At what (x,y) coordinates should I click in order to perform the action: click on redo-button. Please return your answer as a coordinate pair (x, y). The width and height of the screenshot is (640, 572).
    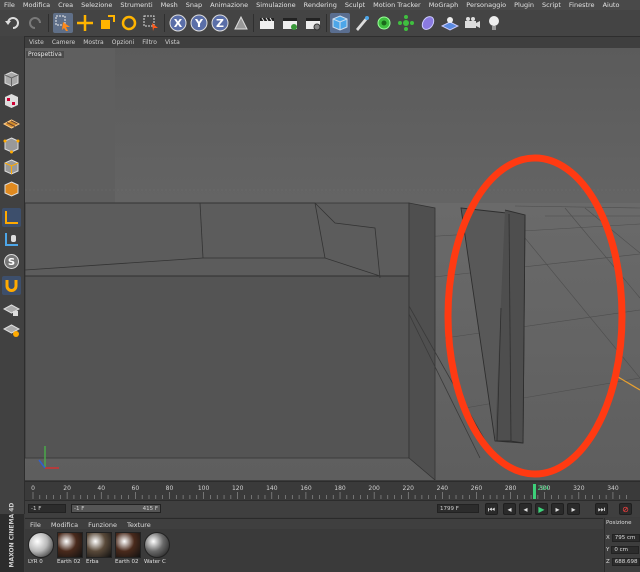
    Looking at the image, I should click on (35, 23).